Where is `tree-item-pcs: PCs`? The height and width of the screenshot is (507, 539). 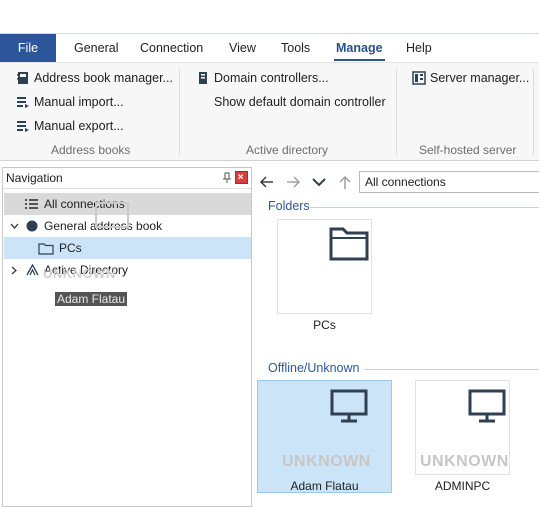 tree-item-pcs: PCs is located at coordinates (127, 248).